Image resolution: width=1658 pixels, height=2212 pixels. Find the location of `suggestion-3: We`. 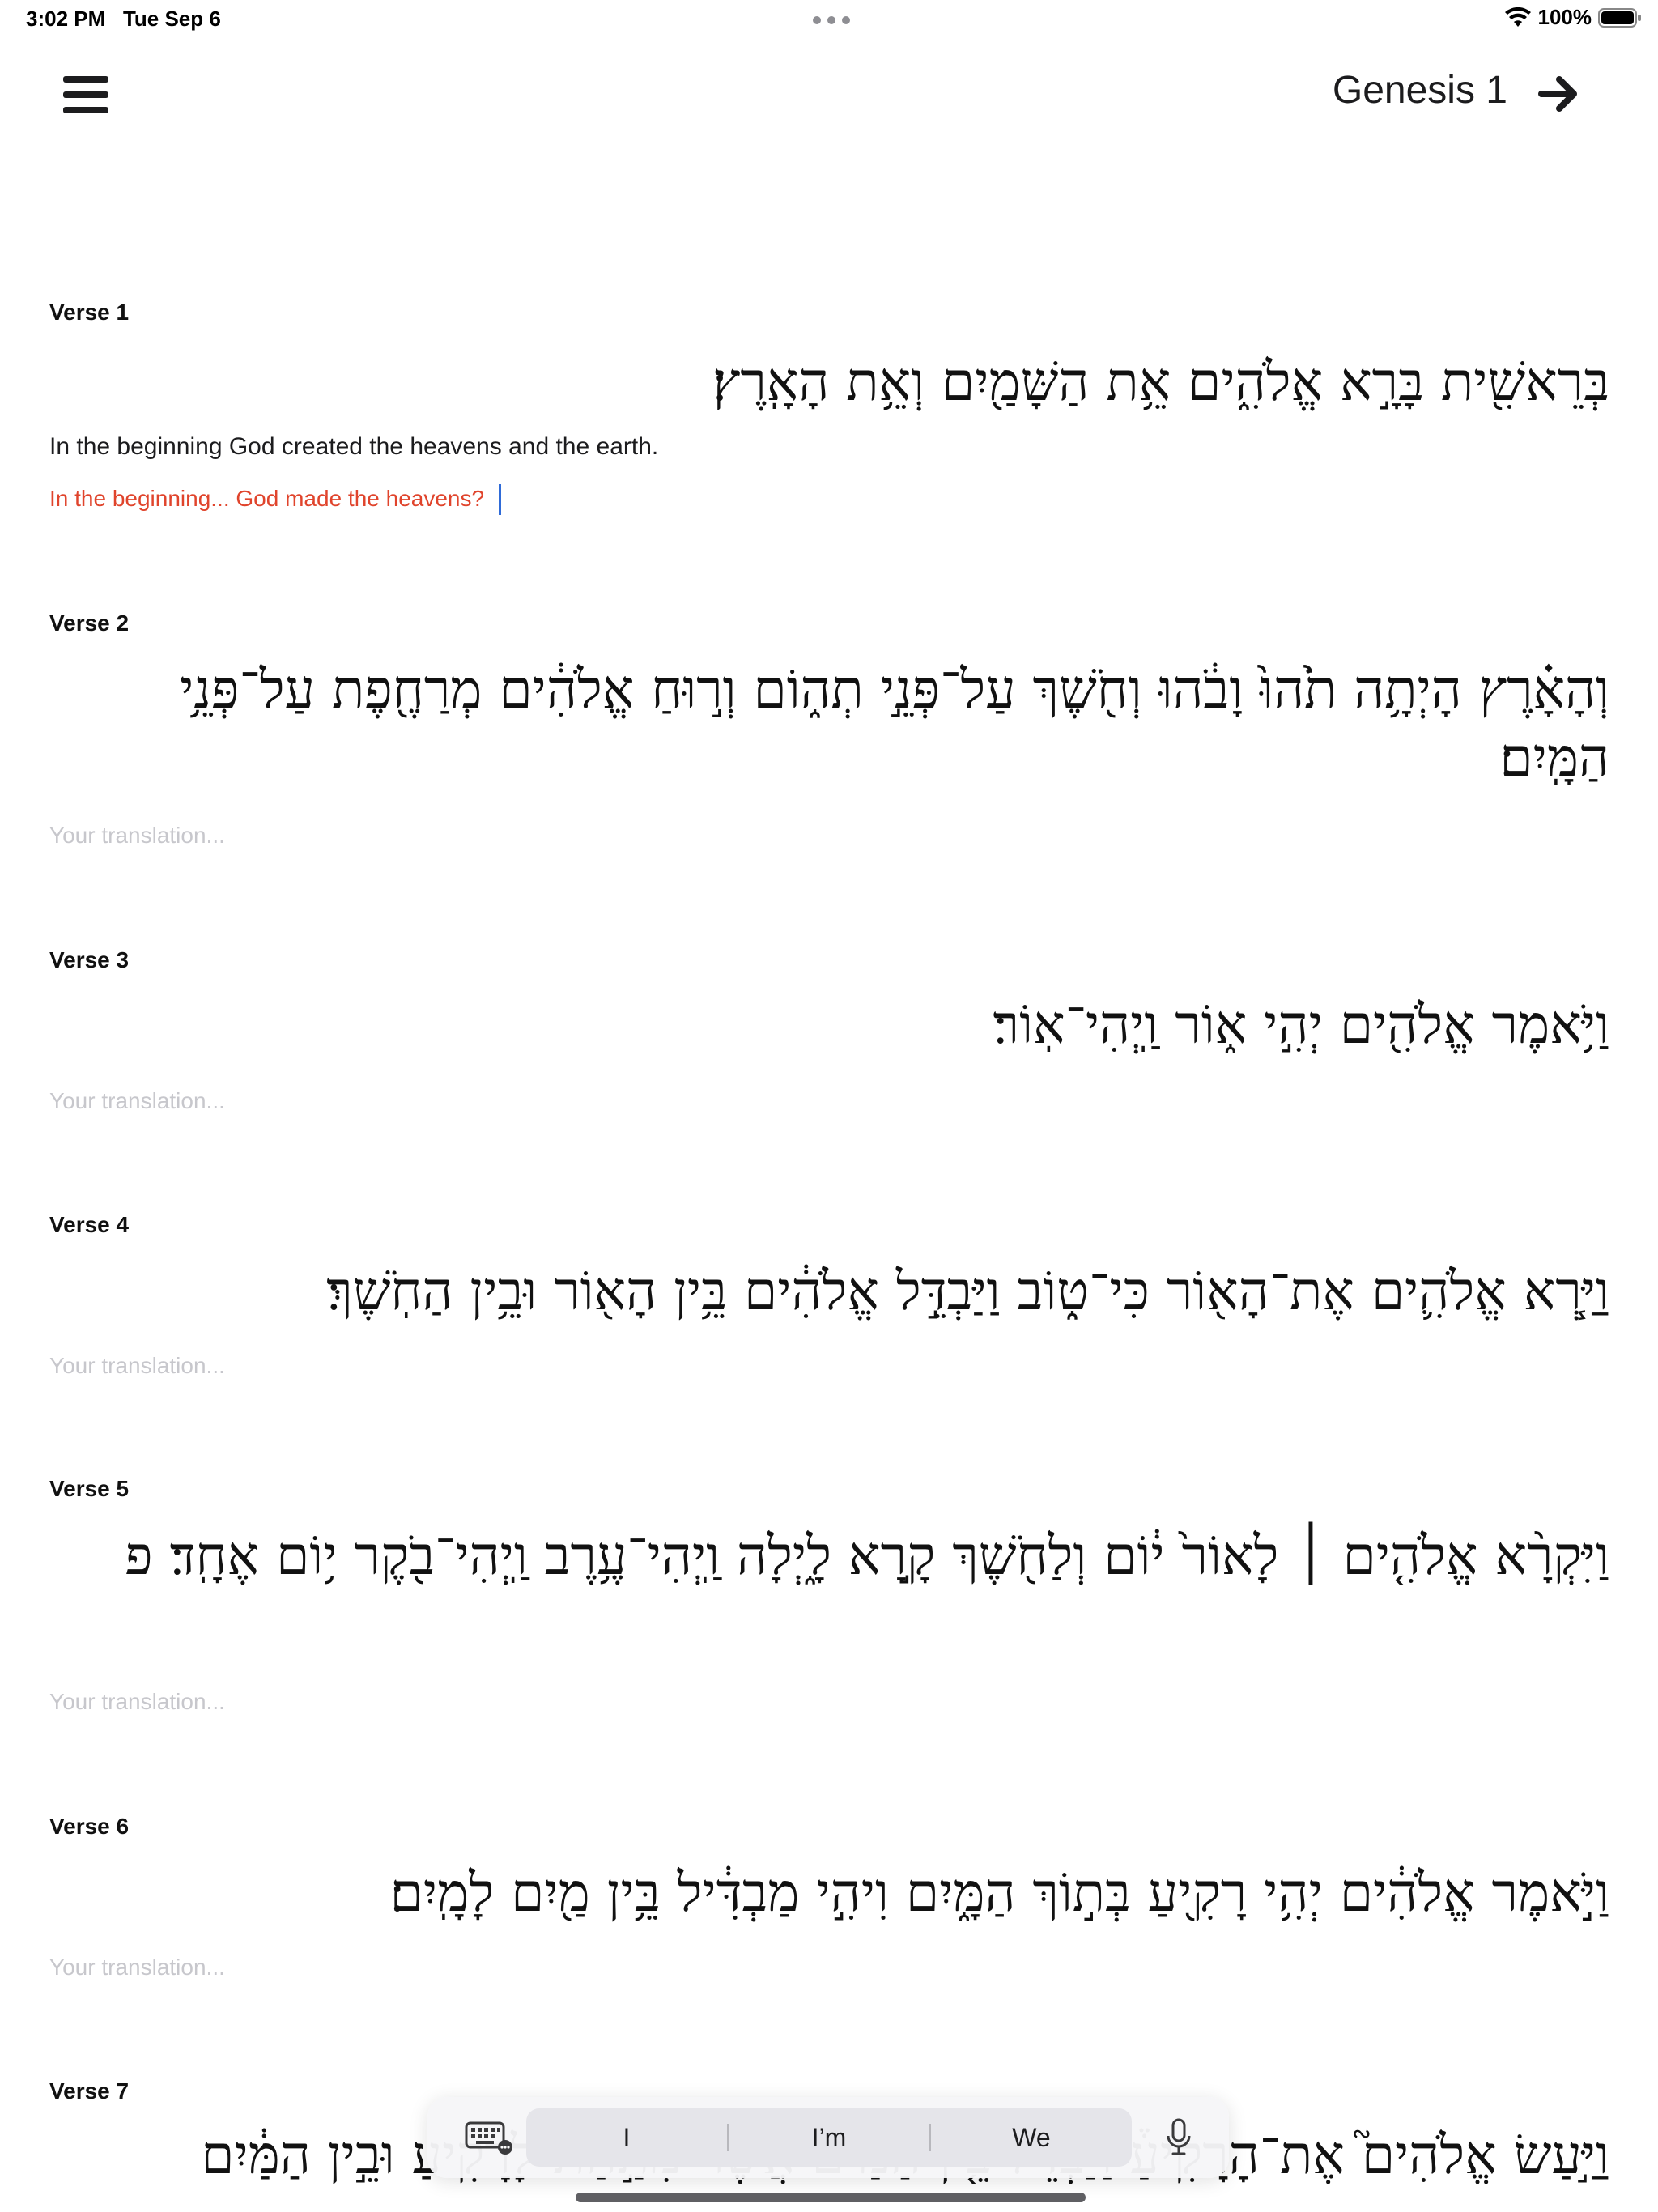

suggestion-3: We is located at coordinates (1031, 2138).